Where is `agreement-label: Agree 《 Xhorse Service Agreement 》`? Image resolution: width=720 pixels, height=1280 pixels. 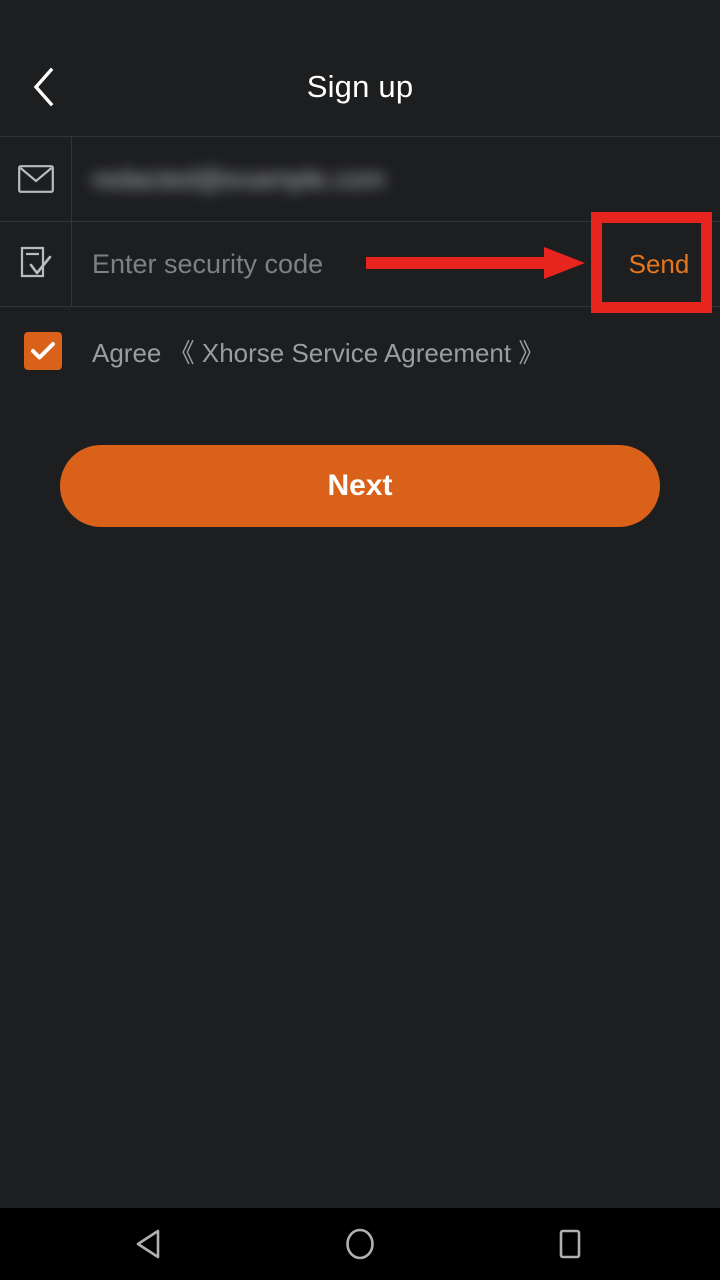 agreement-label: Agree 《 Xhorse Service Agreement 》 is located at coordinates (318, 351).